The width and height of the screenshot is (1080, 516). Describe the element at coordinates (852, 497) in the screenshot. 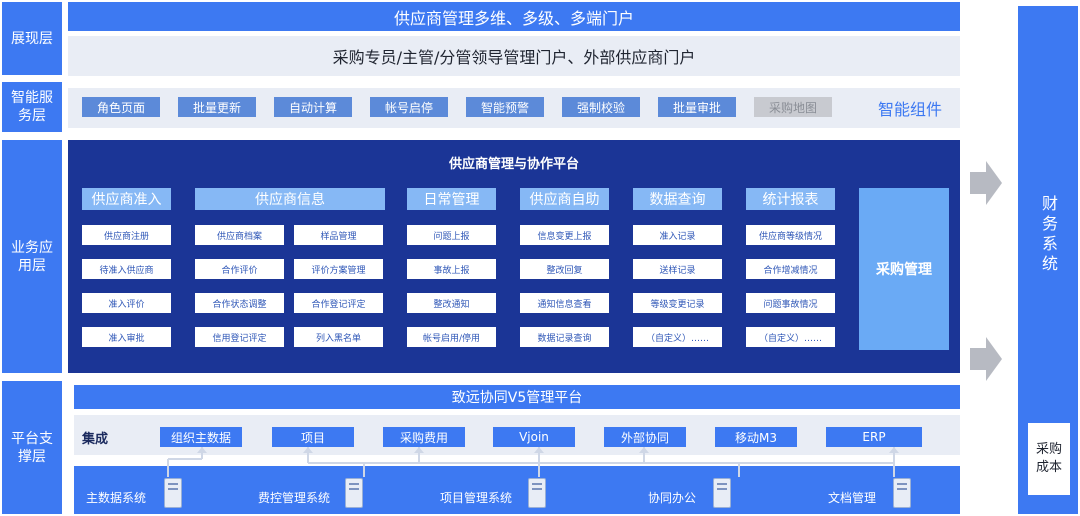

I see `system-label-text: 文档管理` at that location.